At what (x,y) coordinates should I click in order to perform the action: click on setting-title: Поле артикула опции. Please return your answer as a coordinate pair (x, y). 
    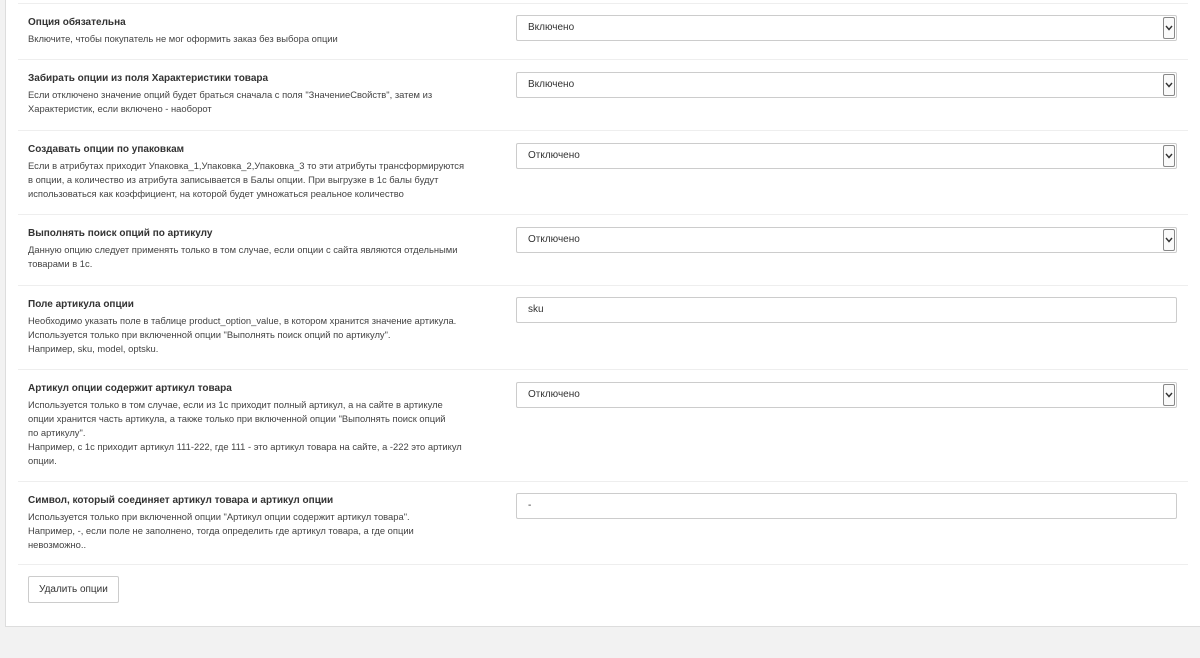
    Looking at the image, I should click on (81, 304).